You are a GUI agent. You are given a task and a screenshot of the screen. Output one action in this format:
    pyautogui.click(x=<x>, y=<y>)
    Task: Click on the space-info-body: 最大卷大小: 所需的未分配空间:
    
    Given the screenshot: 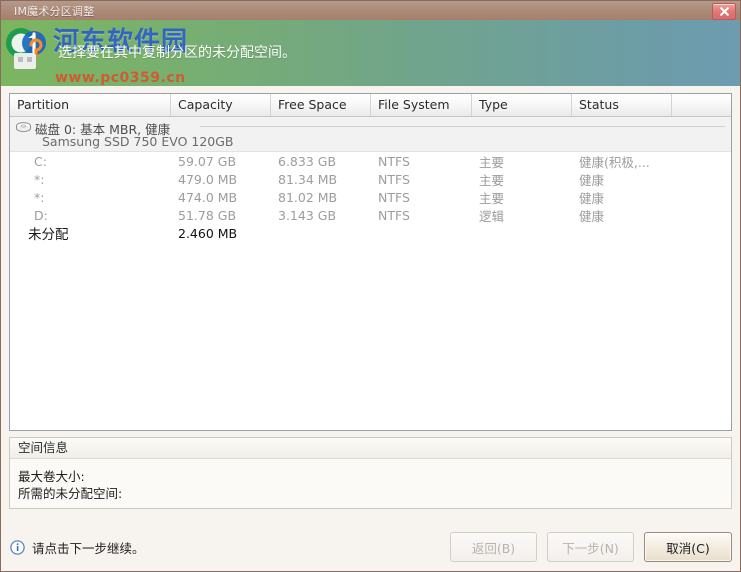 What is the action you would take?
    pyautogui.click(x=370, y=480)
    